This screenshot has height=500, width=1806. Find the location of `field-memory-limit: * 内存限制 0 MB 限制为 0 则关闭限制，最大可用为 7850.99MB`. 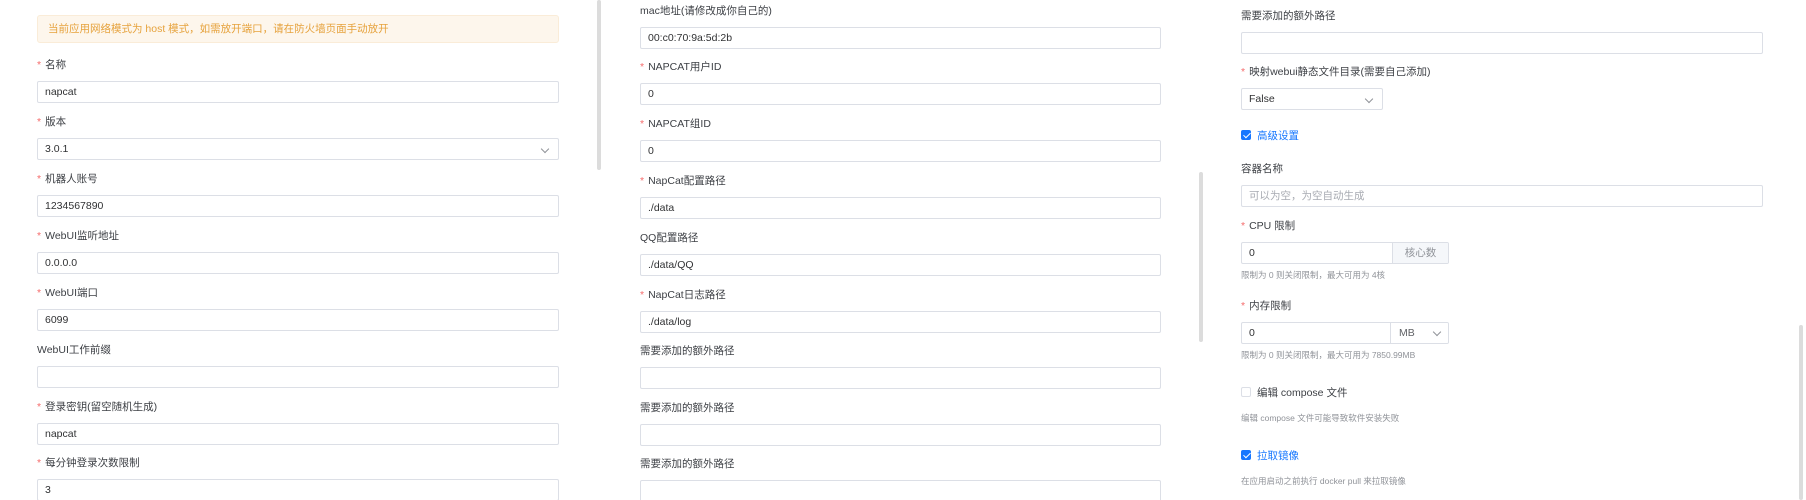

field-memory-limit: * 内存限制 0 MB 限制为 0 则关闭限制，最大可用为 7850.99MB is located at coordinates (1502, 329).